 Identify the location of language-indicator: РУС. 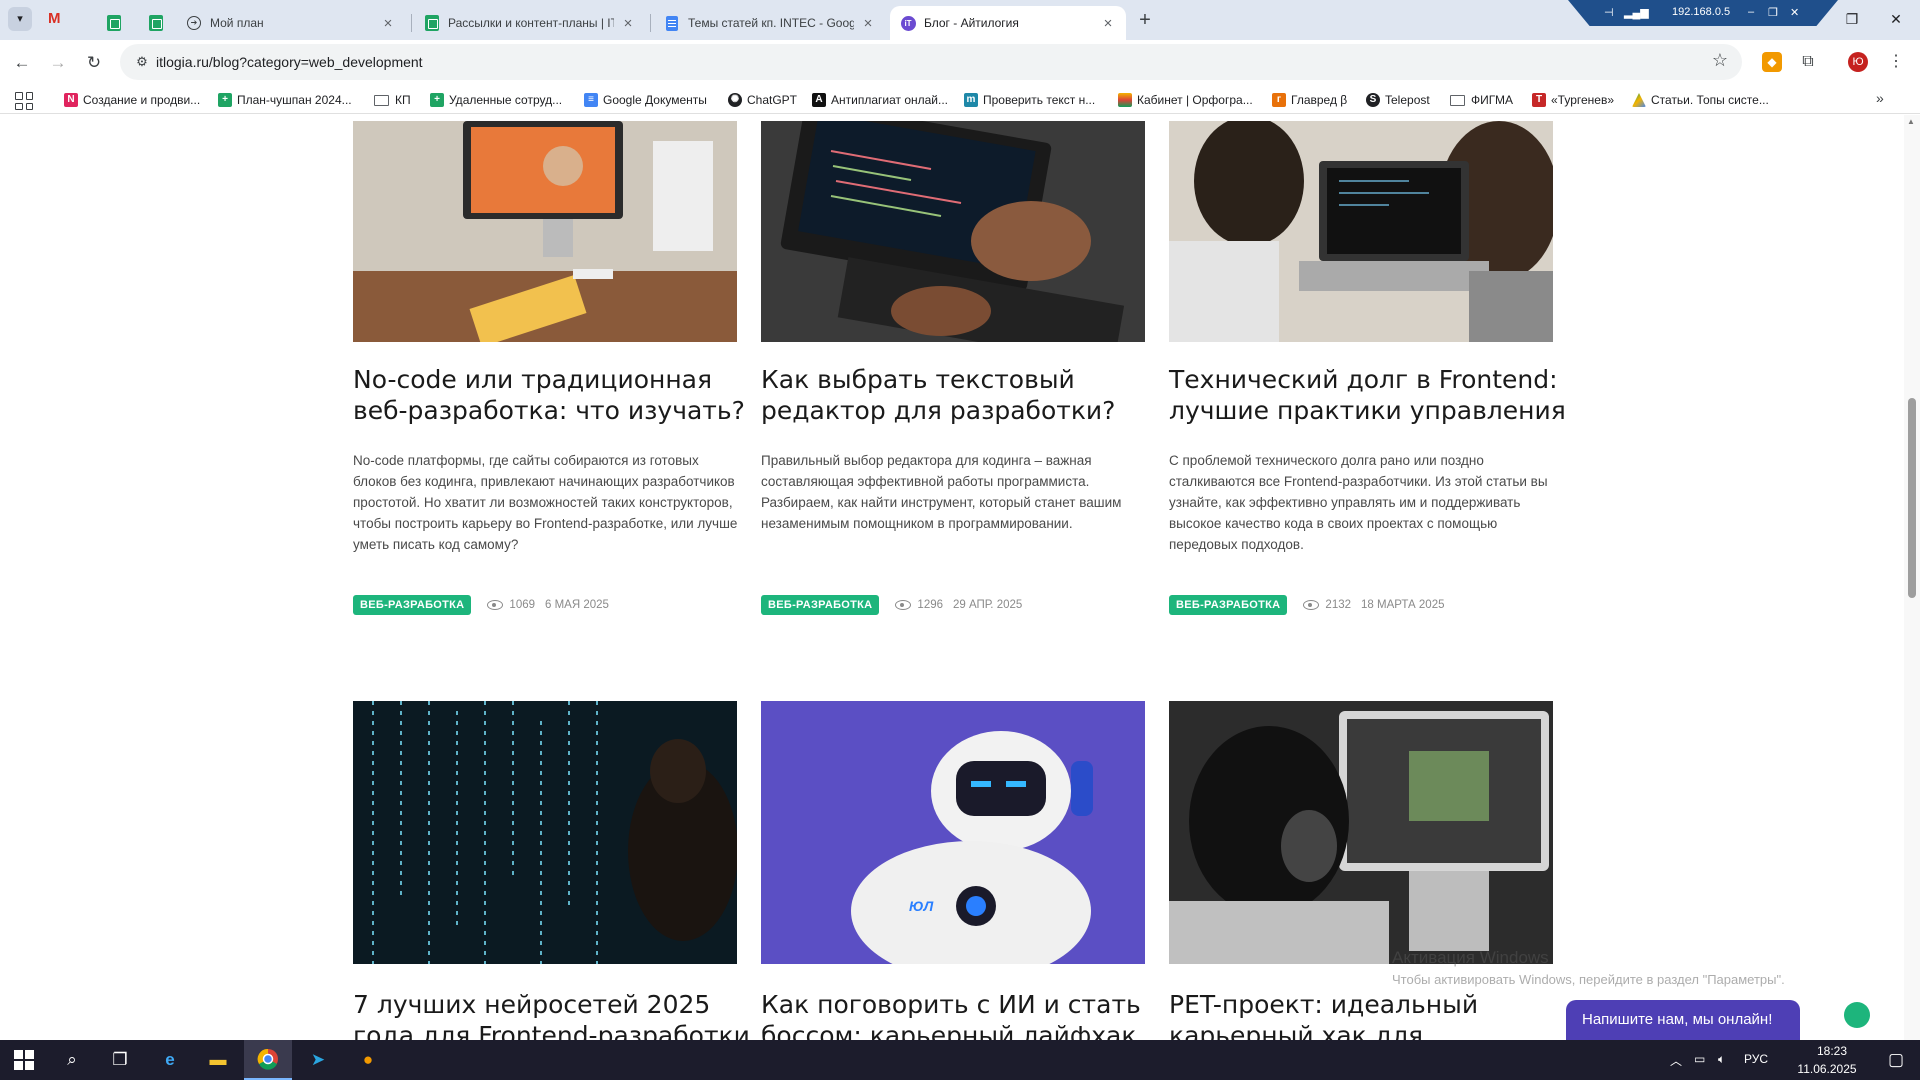
(1756, 1059).